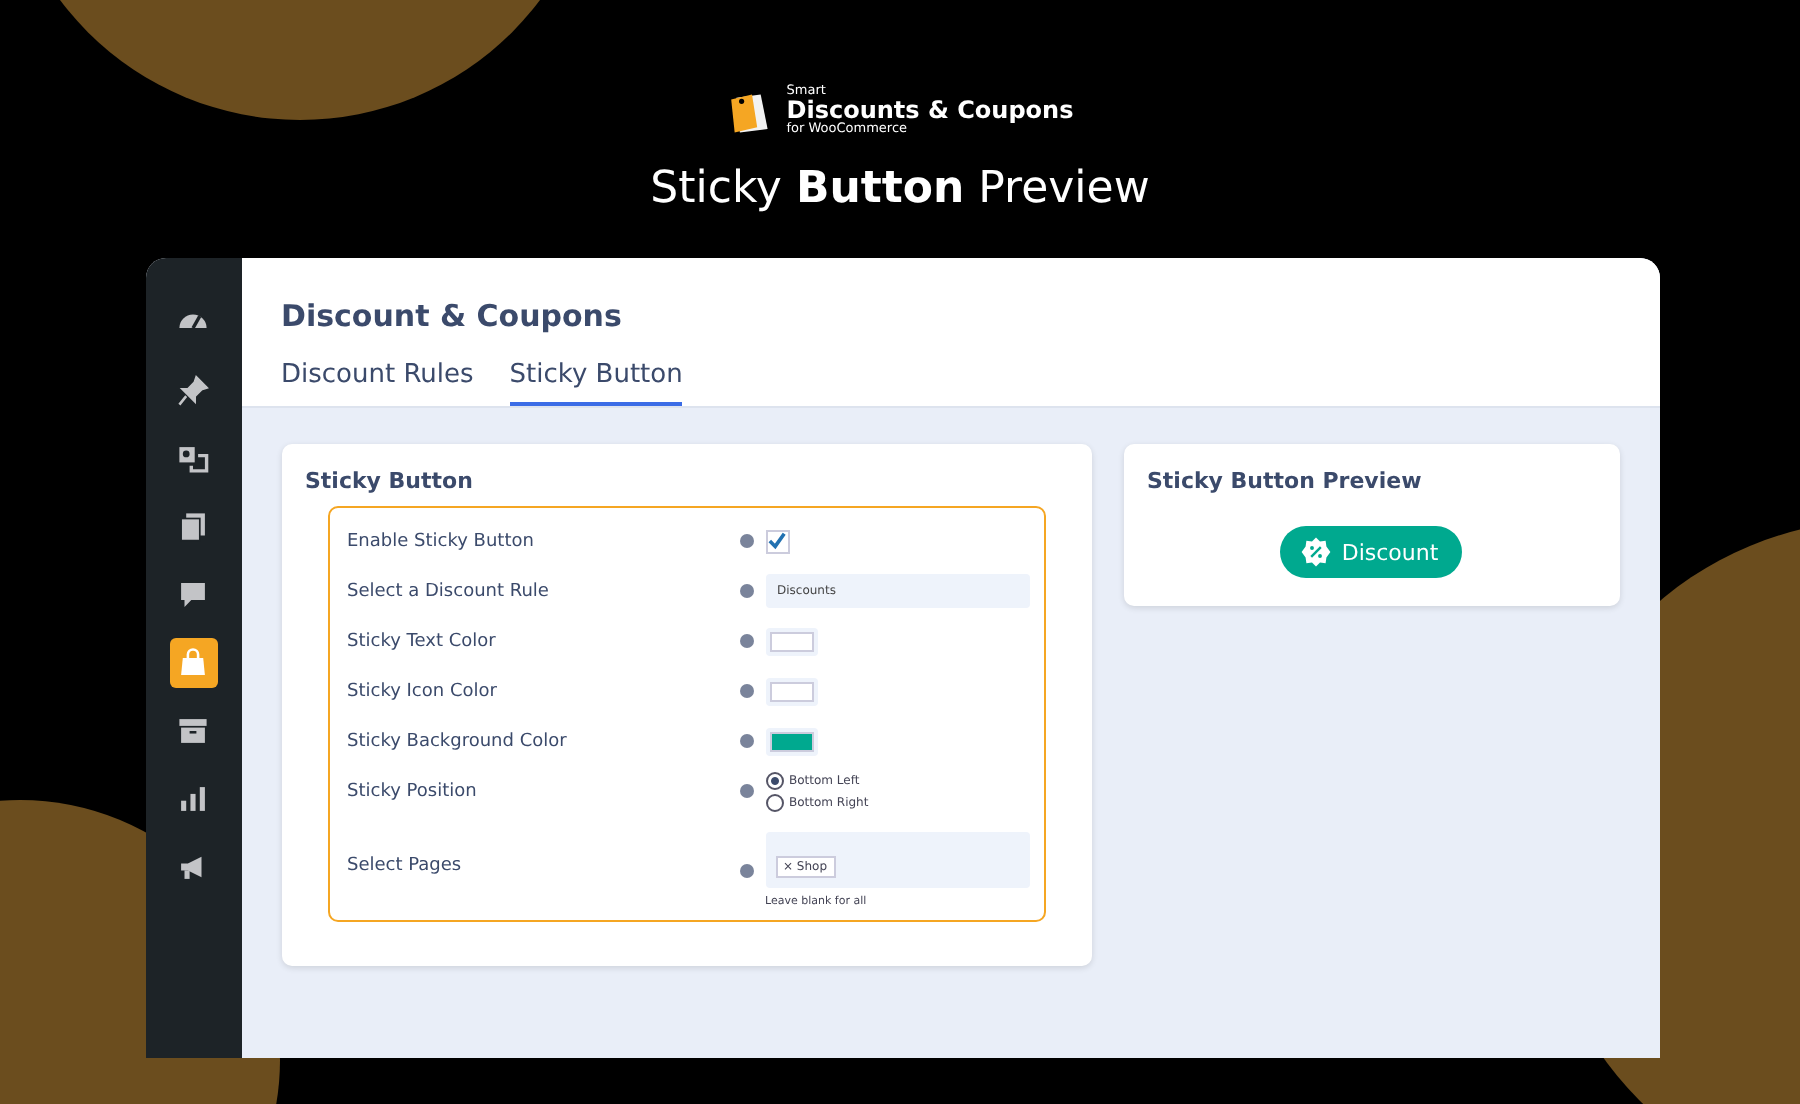 The image size is (1800, 1104). Describe the element at coordinates (390, 481) in the screenshot. I see `card-title: Sticky Button` at that location.